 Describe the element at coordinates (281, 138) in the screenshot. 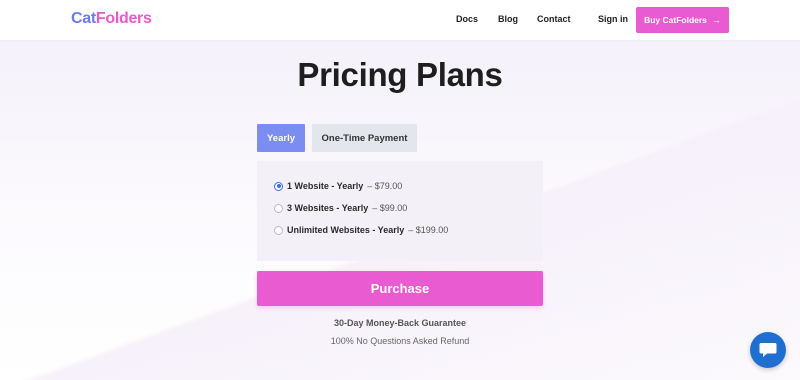

I see `tab-yearly: Yearly` at that location.